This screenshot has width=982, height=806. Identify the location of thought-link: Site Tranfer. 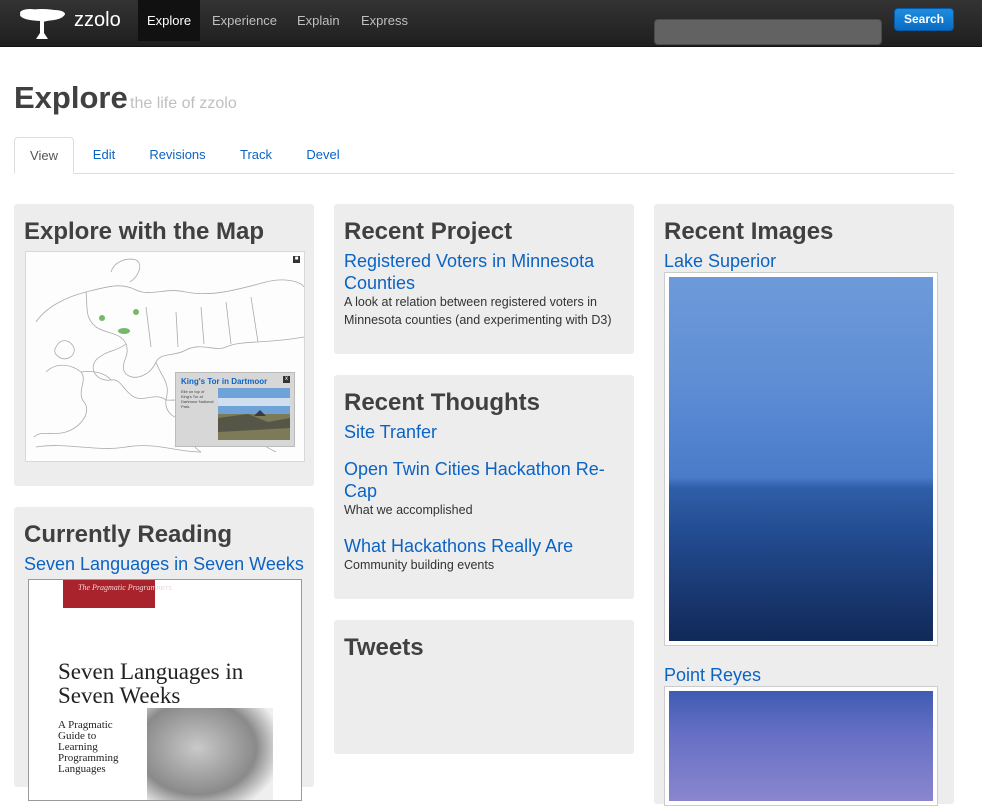
(390, 432).